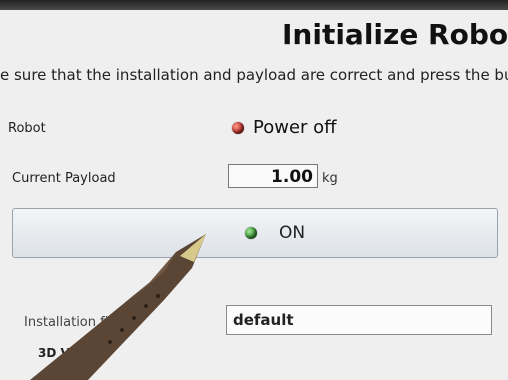 The image size is (508, 380). What do you see at coordinates (292, 233) in the screenshot?
I see `power-on-label: ON` at bounding box center [292, 233].